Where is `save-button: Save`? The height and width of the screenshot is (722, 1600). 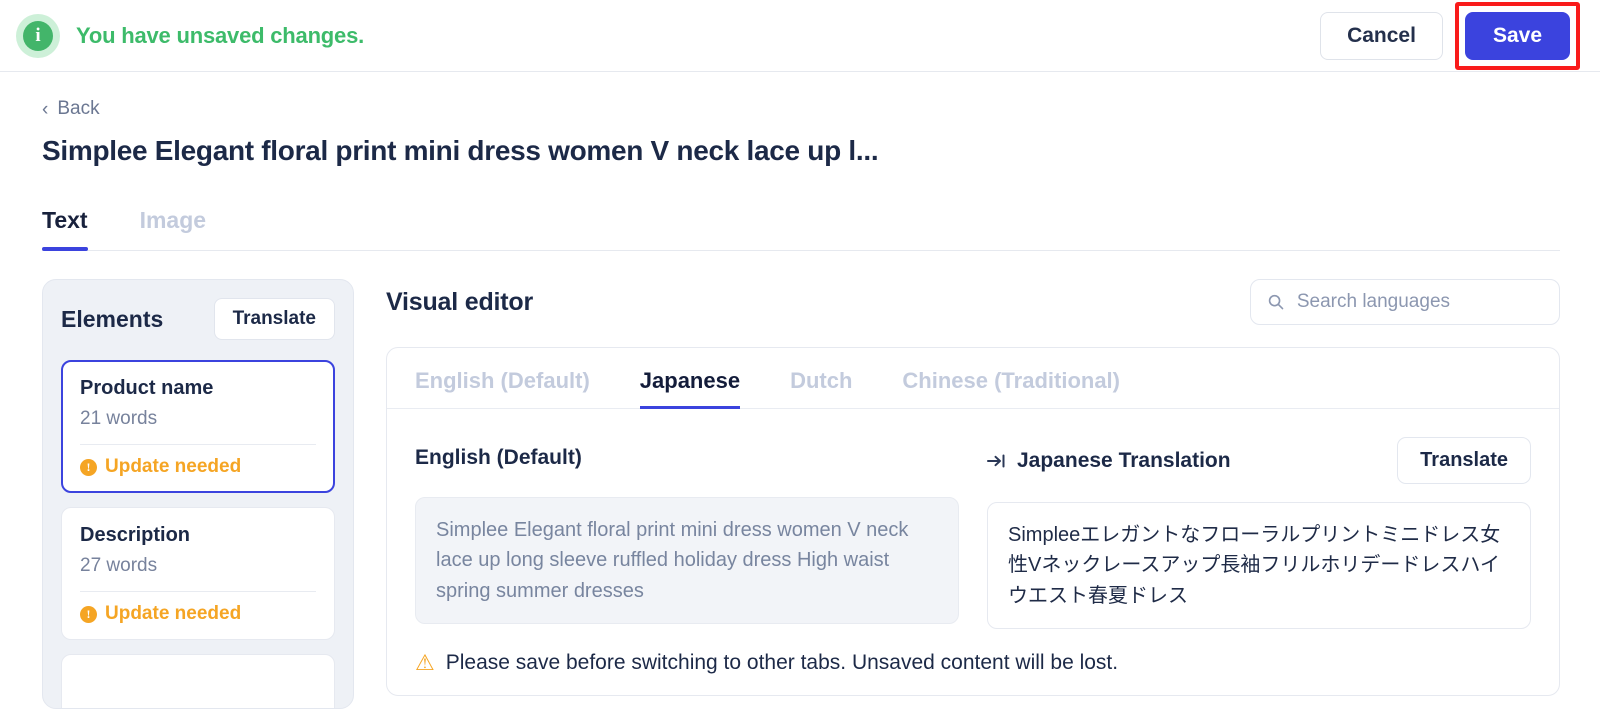
save-button: Save is located at coordinates (1517, 35).